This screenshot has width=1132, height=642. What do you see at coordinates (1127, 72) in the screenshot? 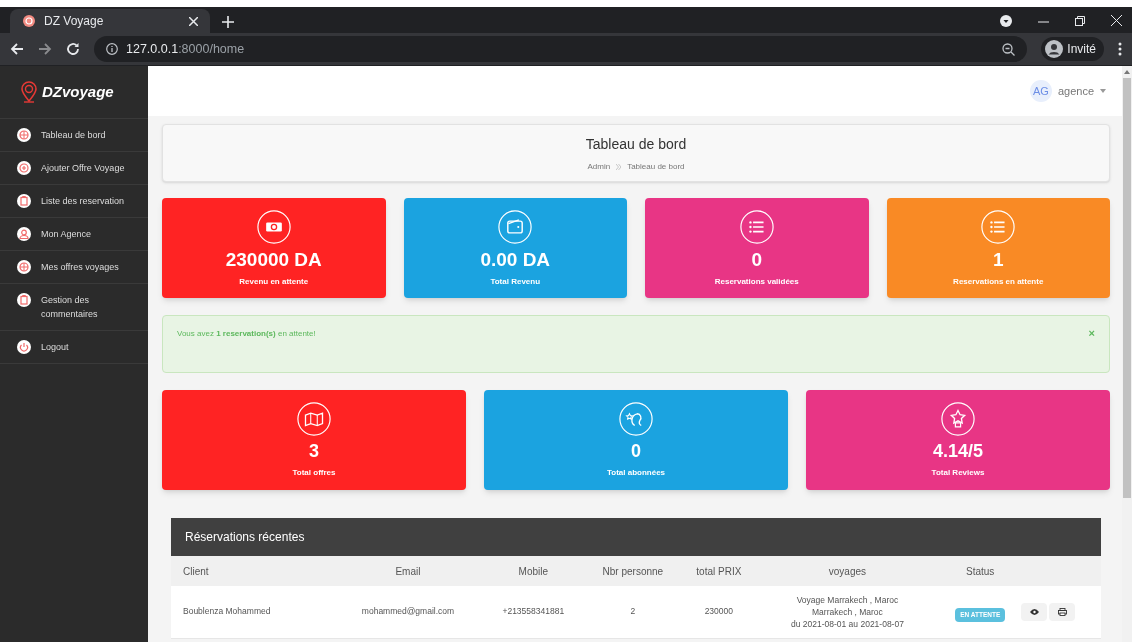
I see `scroll-up-icon` at bounding box center [1127, 72].